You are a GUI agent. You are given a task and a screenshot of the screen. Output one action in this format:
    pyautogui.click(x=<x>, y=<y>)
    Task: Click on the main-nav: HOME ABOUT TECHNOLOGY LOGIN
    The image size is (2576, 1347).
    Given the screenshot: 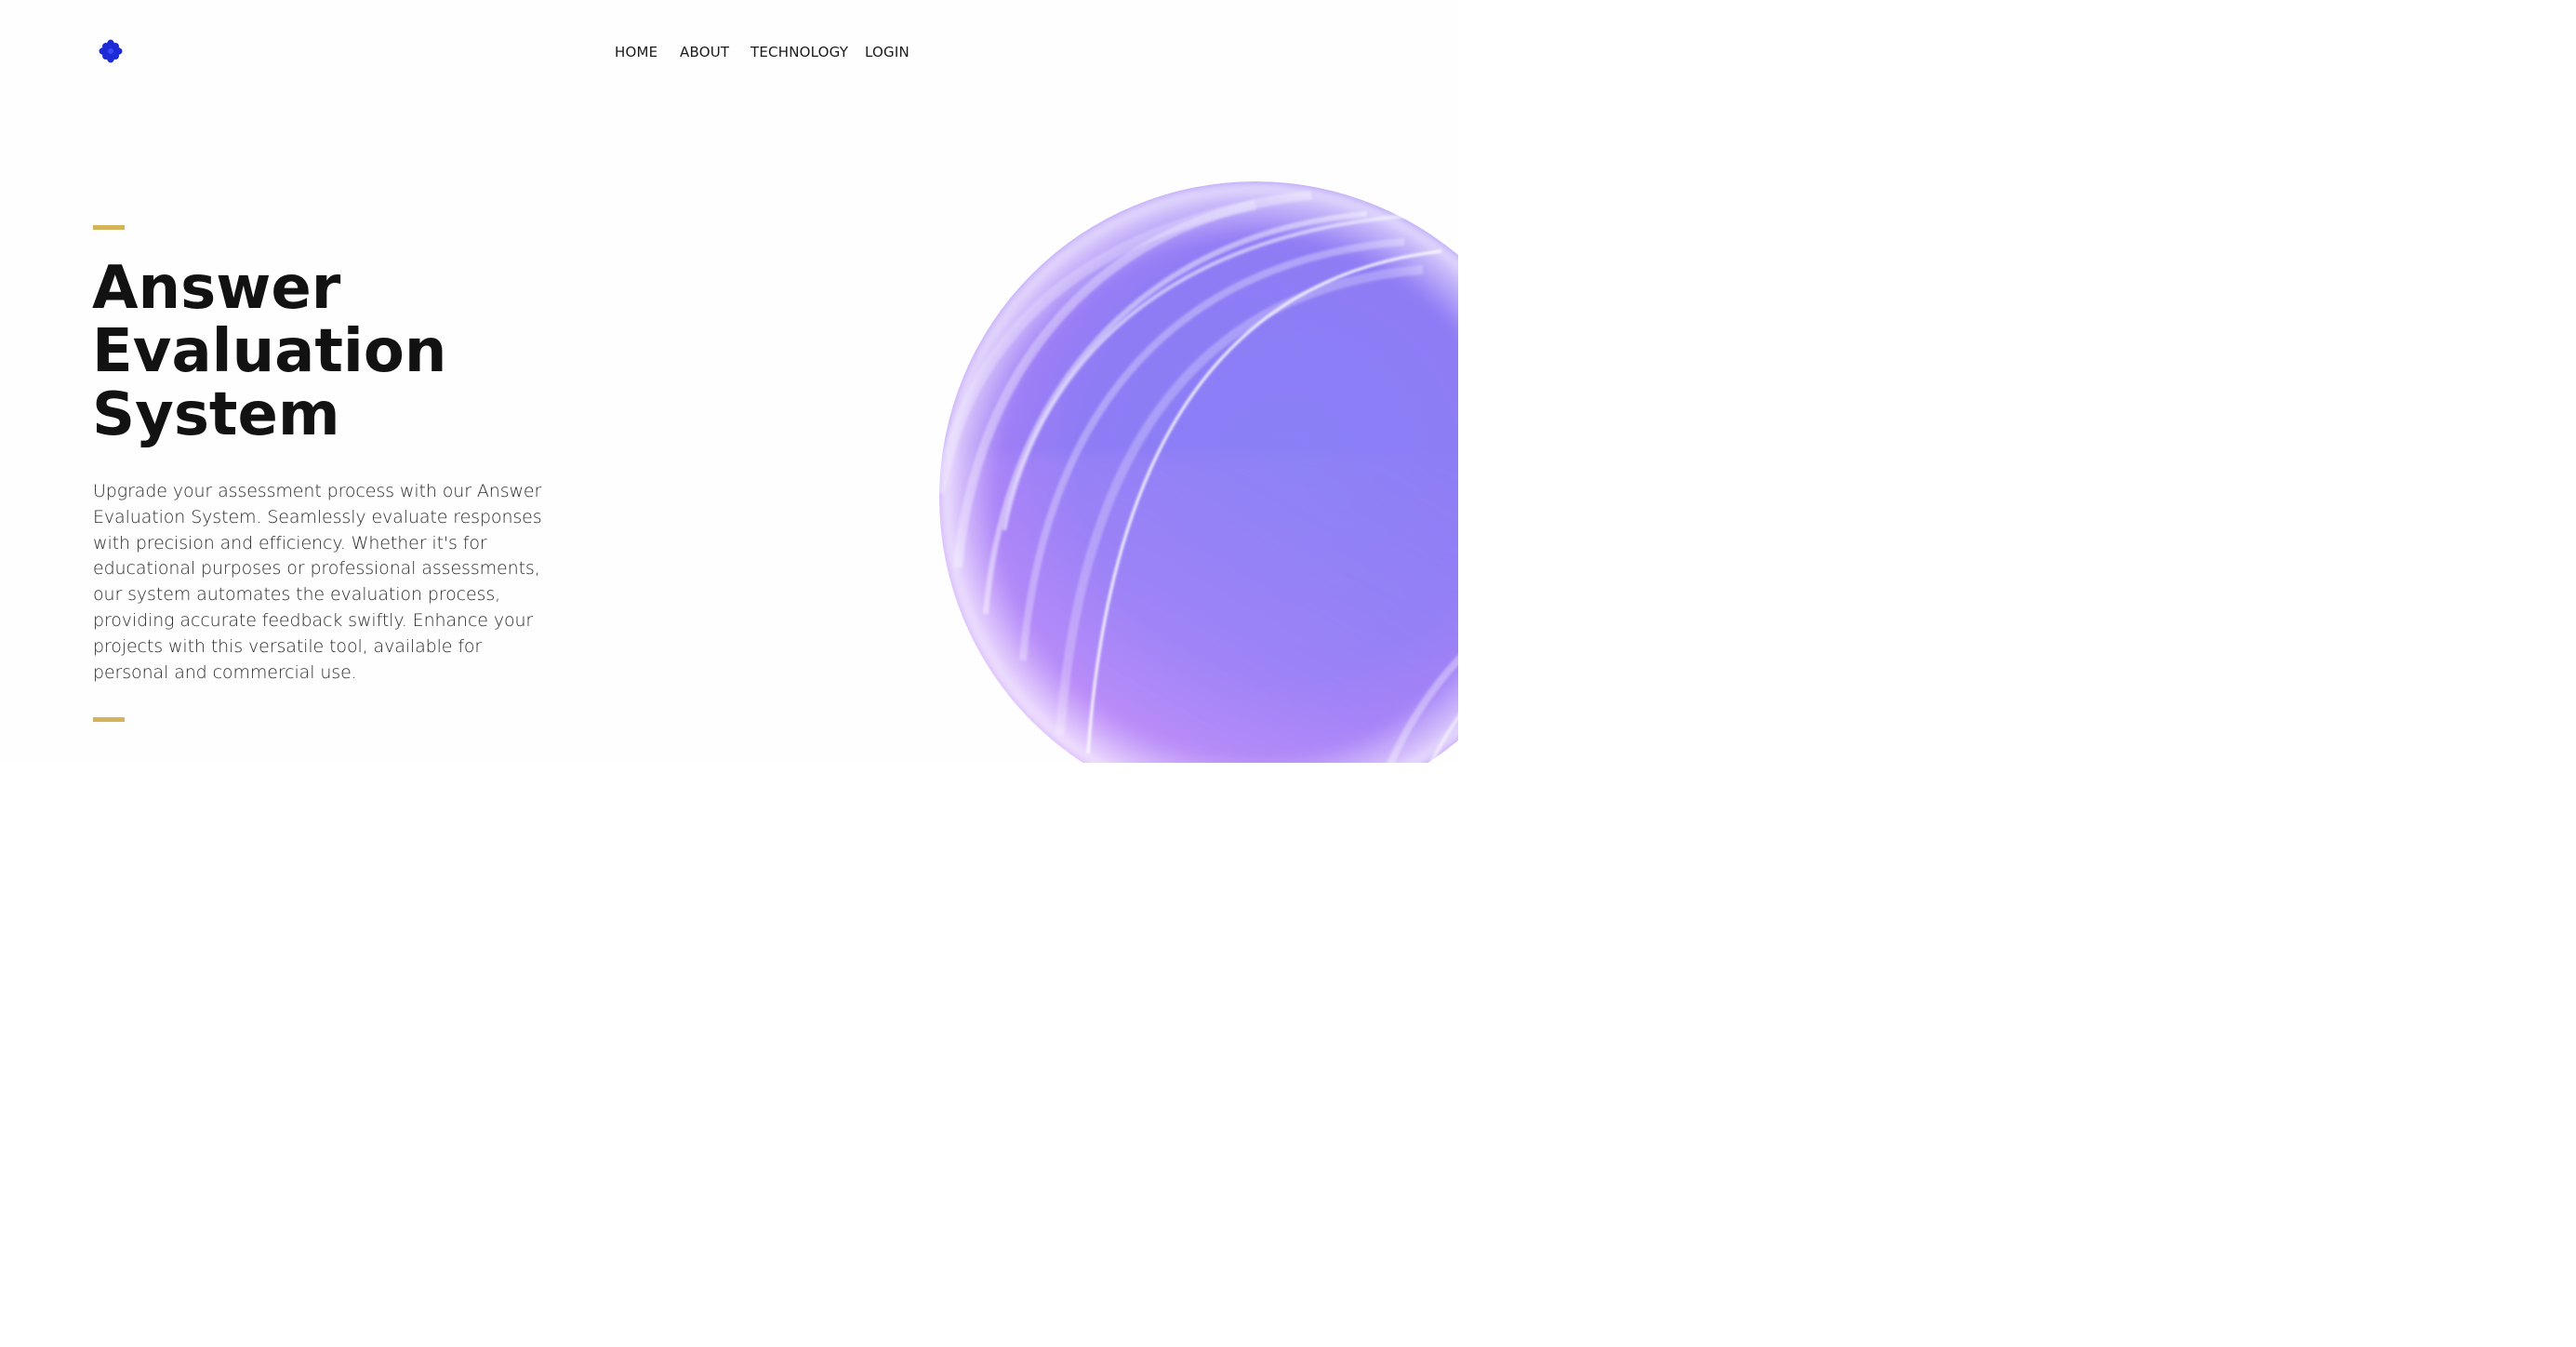 What is the action you would take?
    pyautogui.click(x=729, y=52)
    